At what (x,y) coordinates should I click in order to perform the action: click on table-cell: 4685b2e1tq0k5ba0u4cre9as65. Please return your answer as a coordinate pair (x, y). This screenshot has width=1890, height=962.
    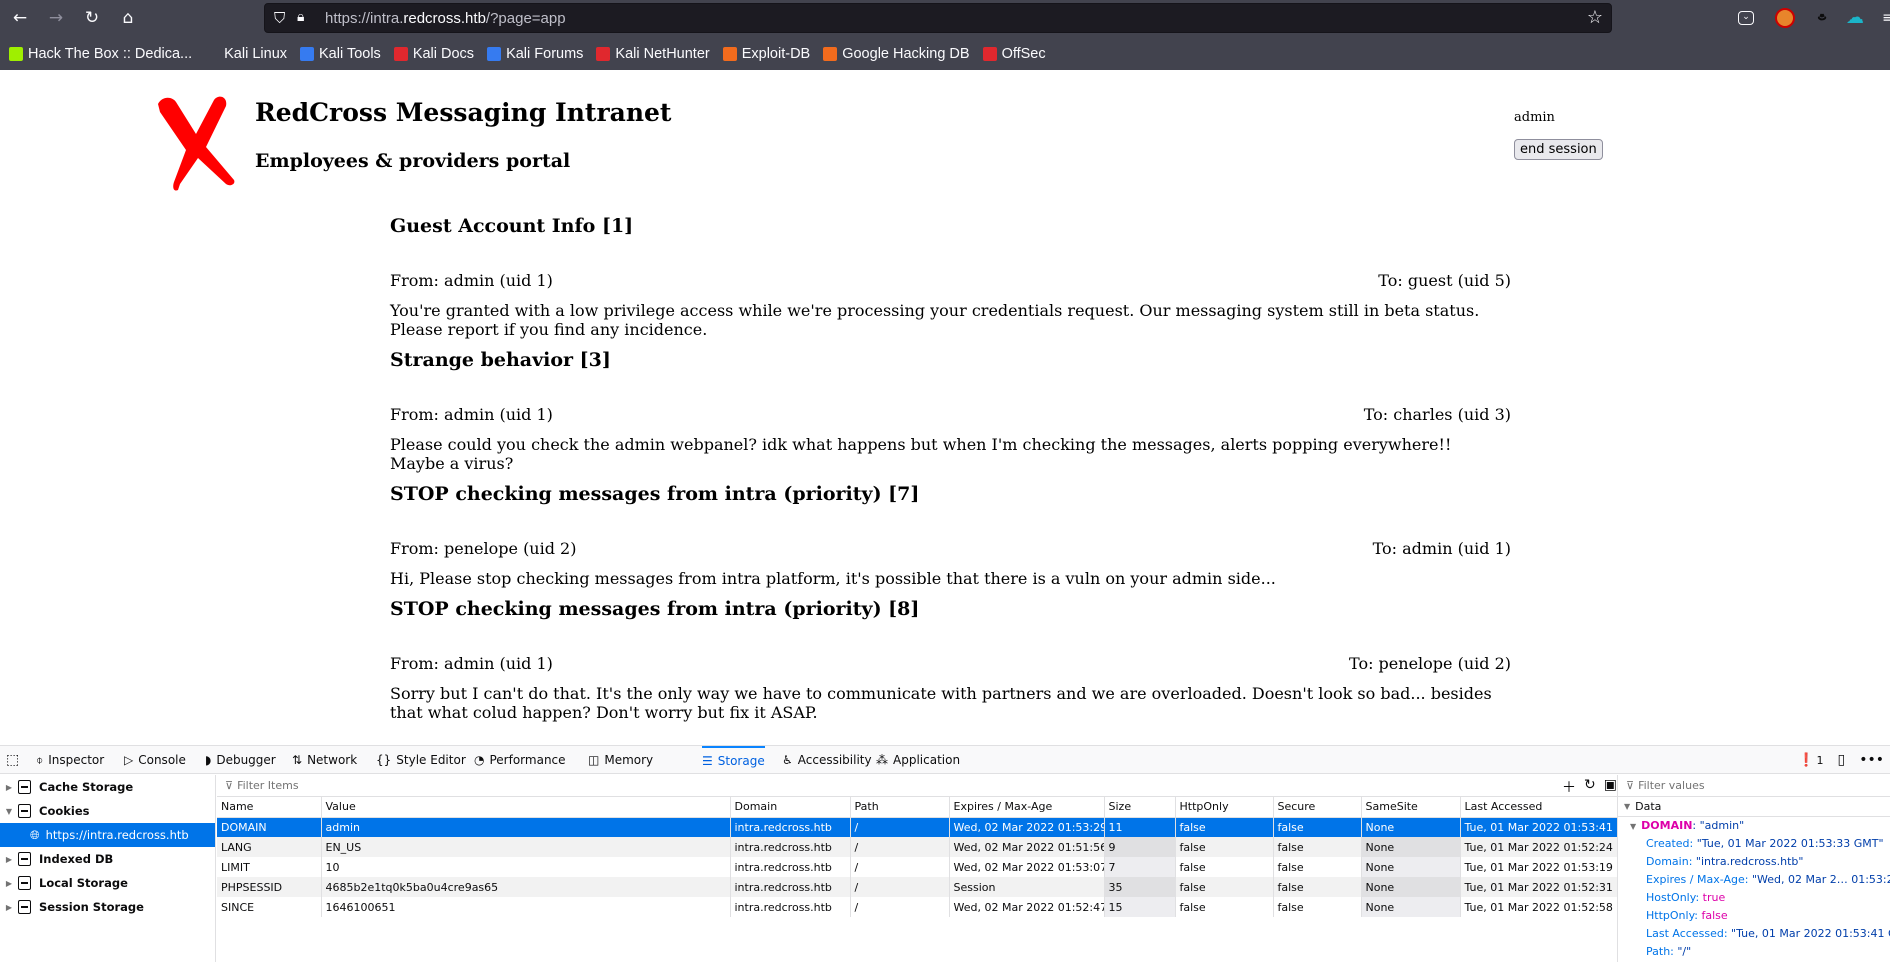
    Looking at the image, I should click on (526, 887).